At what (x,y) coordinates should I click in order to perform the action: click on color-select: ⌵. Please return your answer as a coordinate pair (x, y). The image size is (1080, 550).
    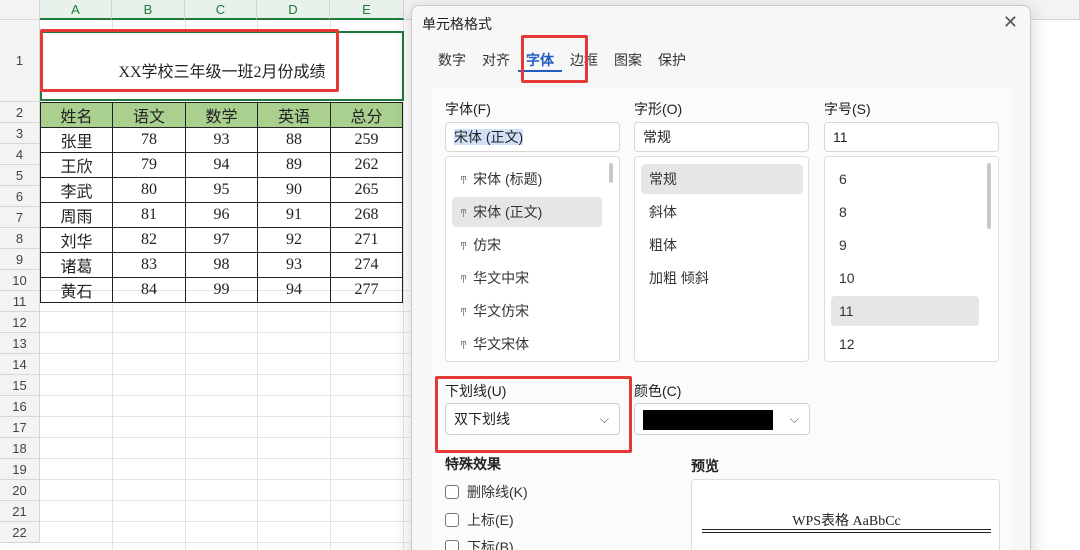
    Looking at the image, I should click on (722, 419).